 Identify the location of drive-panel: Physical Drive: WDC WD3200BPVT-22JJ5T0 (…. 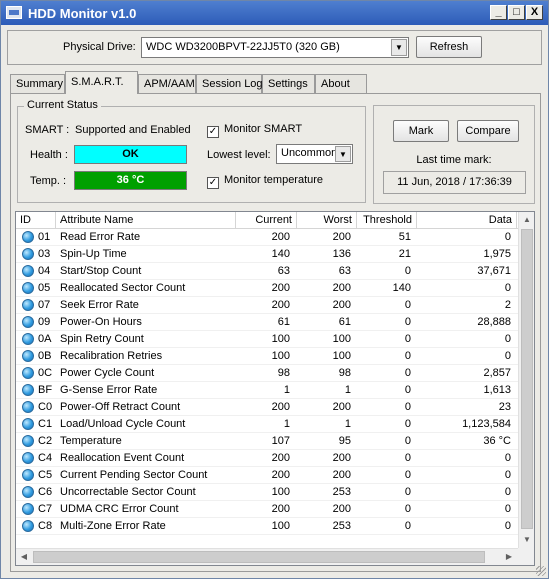
(274, 47).